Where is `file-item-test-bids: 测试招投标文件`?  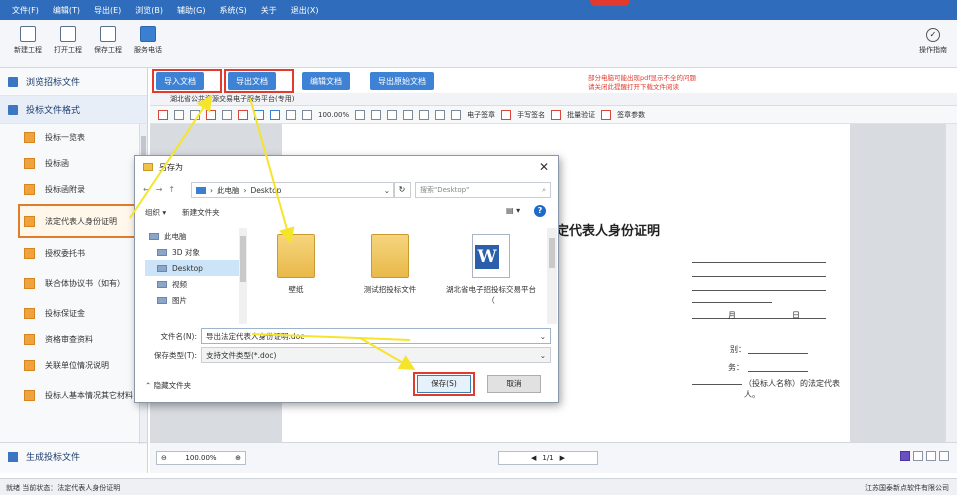
file-item-test-bids: 测试招投标文件 is located at coordinates (390, 264).